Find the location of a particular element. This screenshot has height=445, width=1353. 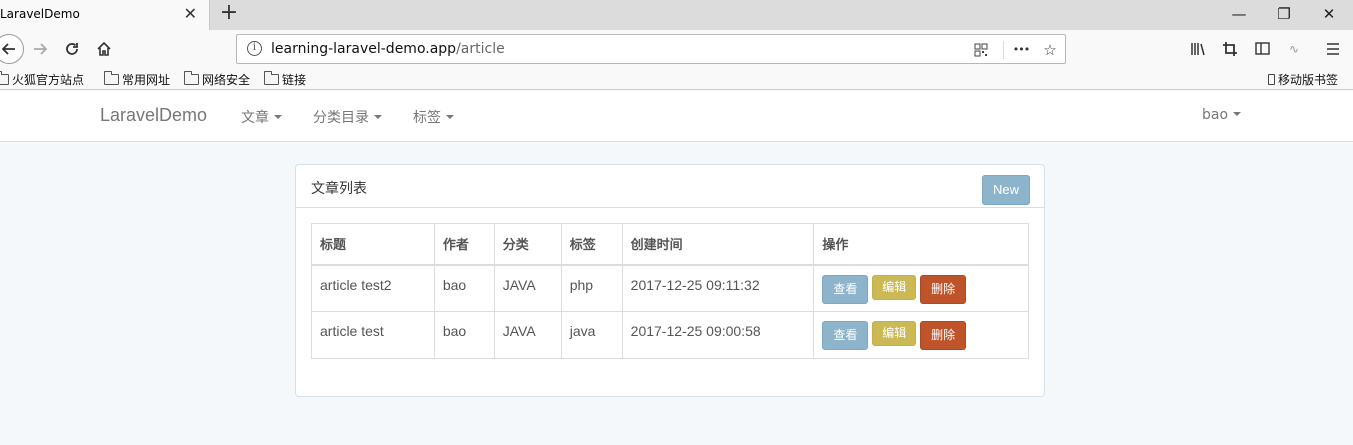

column-header: 作者 is located at coordinates (464, 244).